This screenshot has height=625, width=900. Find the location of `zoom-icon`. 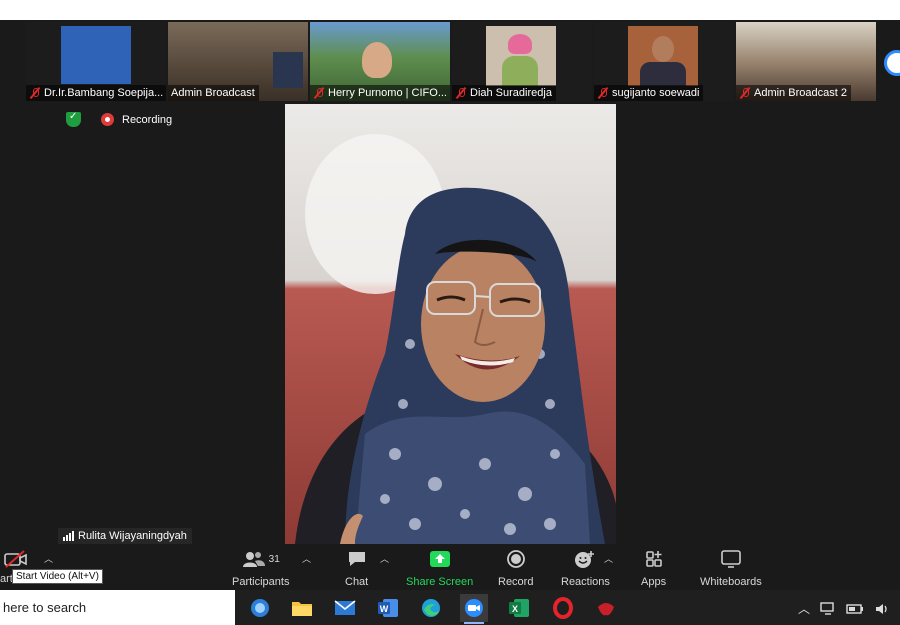

zoom-icon is located at coordinates (474, 608).